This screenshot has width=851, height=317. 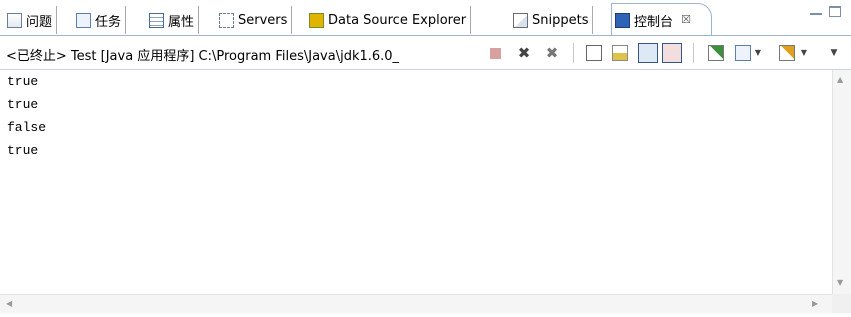 I want to click on properties-icon, so click(x=156, y=20).